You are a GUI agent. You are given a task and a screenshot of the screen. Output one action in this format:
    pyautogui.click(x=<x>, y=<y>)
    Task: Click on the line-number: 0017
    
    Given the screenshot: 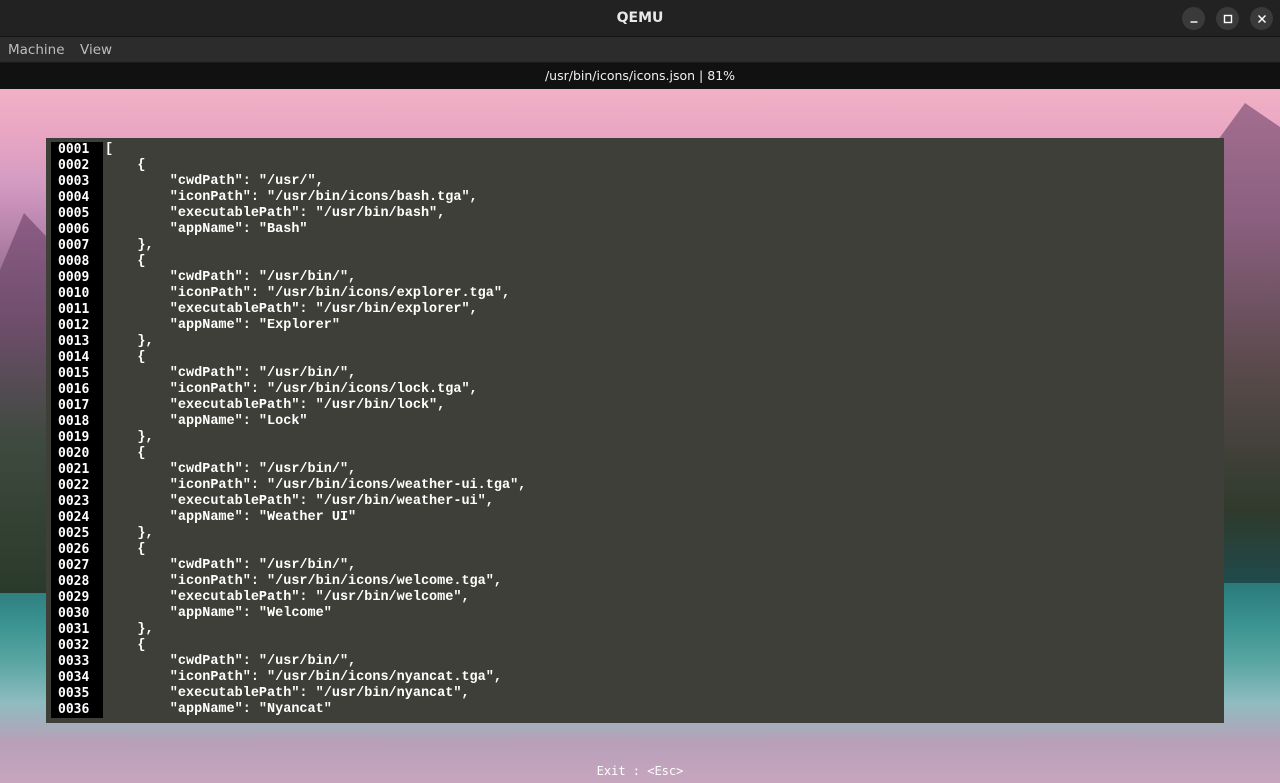 What is the action you would take?
    pyautogui.click(x=77, y=406)
    